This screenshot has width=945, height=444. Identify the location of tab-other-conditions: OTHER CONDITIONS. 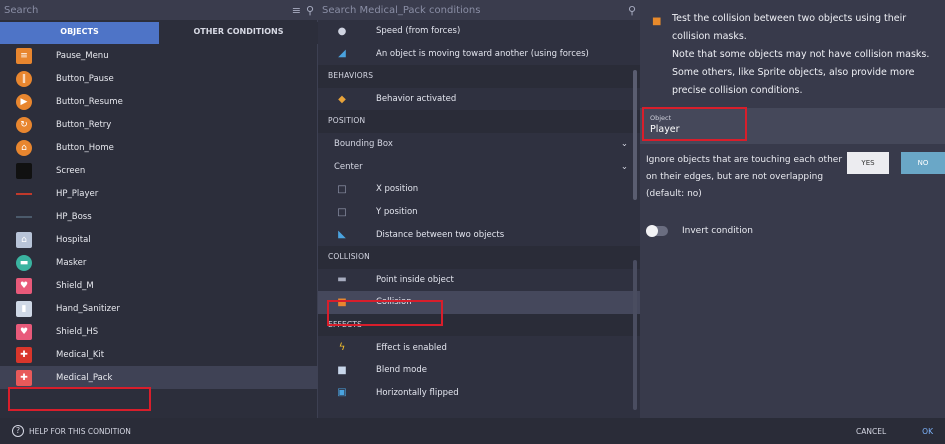
(238, 33).